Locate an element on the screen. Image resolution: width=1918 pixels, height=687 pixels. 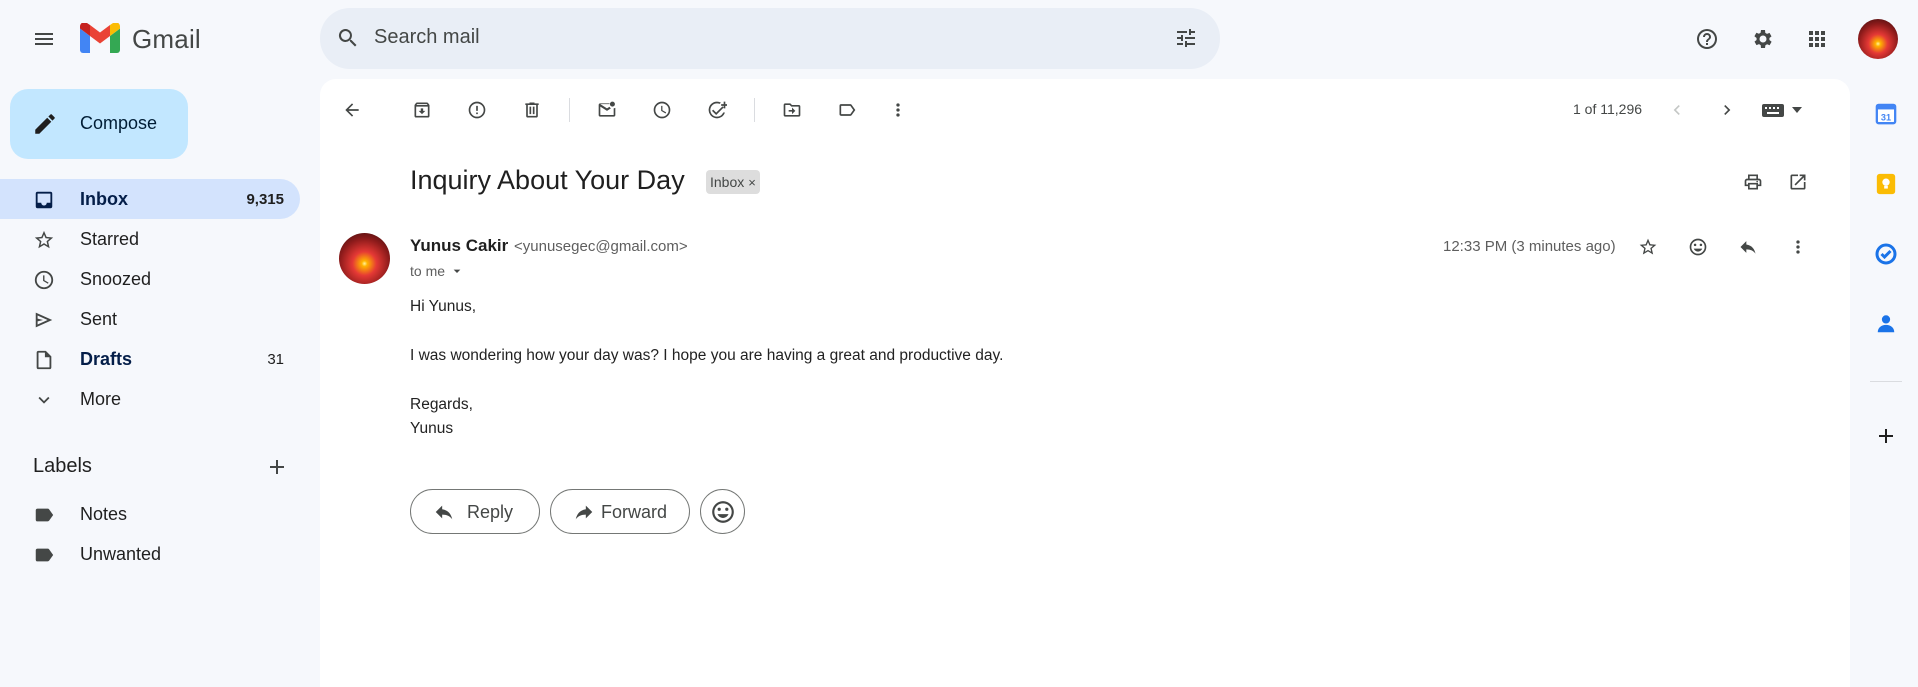
sidebar-item-label: Unwanted is located at coordinates (121, 554).